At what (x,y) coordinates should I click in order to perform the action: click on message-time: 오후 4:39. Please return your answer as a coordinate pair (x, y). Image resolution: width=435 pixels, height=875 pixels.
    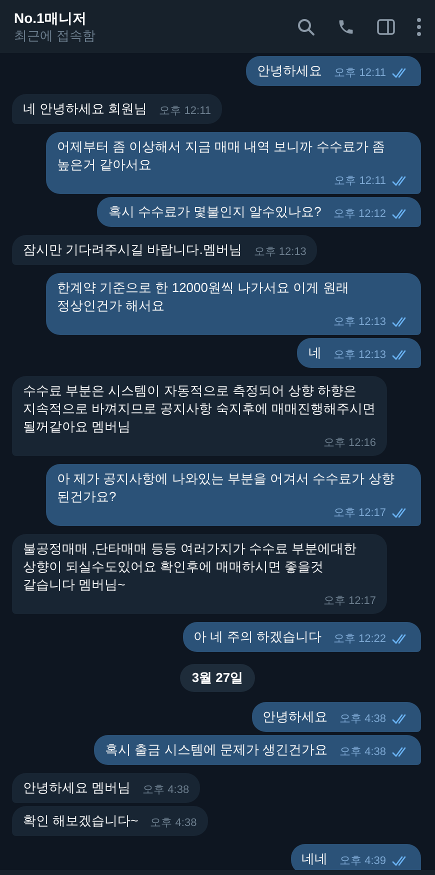
    Looking at the image, I should click on (363, 861).